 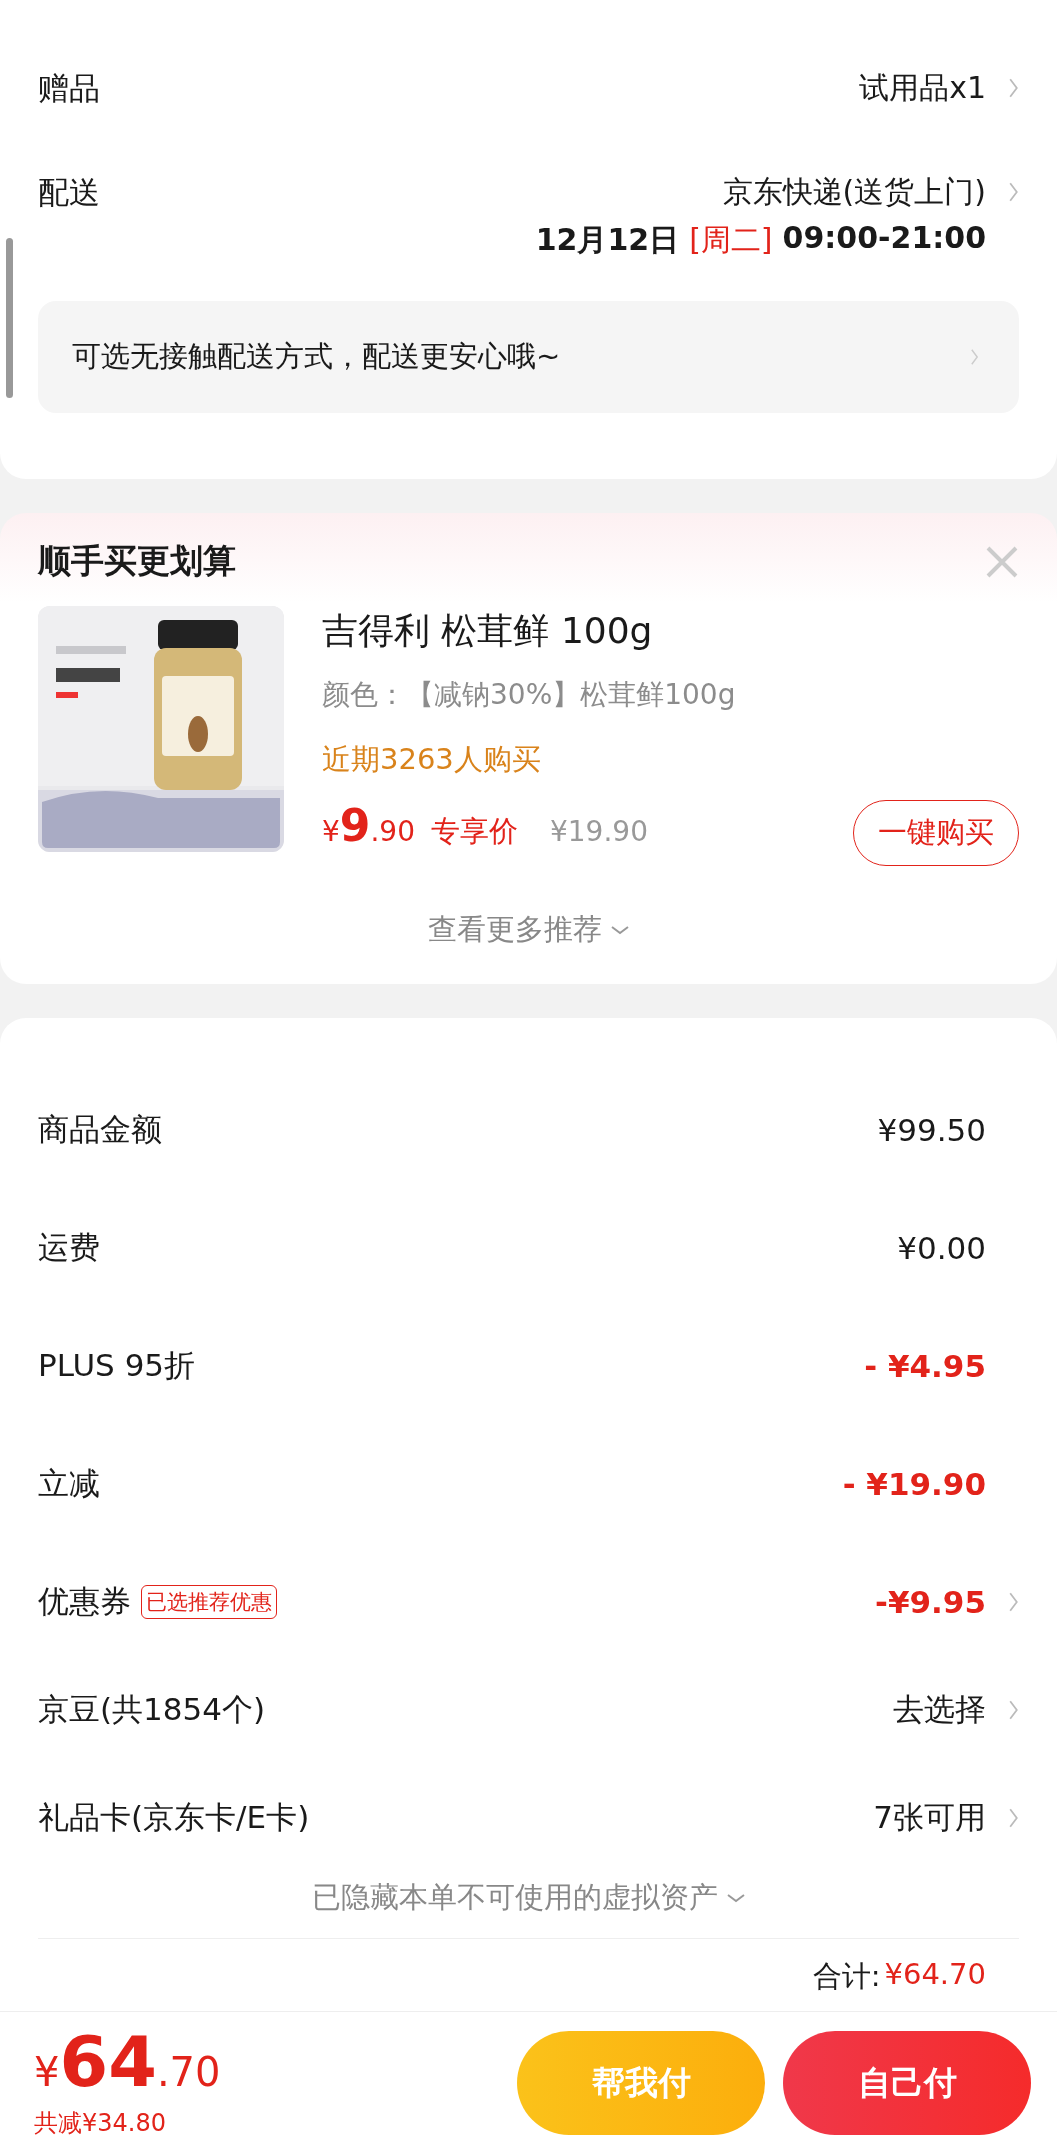 I want to click on total-price: ¥64.70, so click(x=127, y=2062).